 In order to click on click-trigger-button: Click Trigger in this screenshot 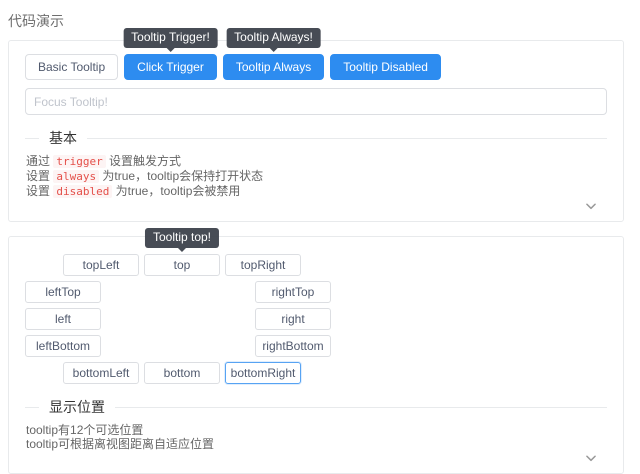, I will do `click(170, 67)`.